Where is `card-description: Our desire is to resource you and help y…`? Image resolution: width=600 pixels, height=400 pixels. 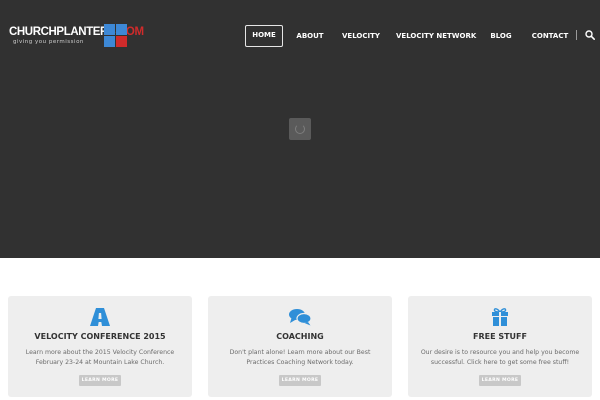
card-description: Our desire is to resource you and help y… is located at coordinates (500, 357).